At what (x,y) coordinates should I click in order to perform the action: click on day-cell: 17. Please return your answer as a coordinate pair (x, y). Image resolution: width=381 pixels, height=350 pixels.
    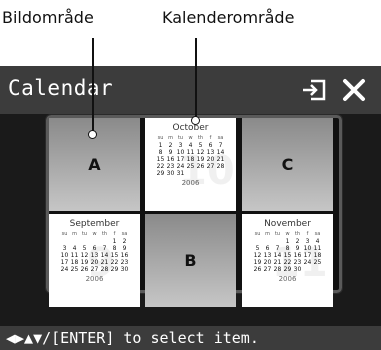
    Looking at the image, I should click on (64, 262).